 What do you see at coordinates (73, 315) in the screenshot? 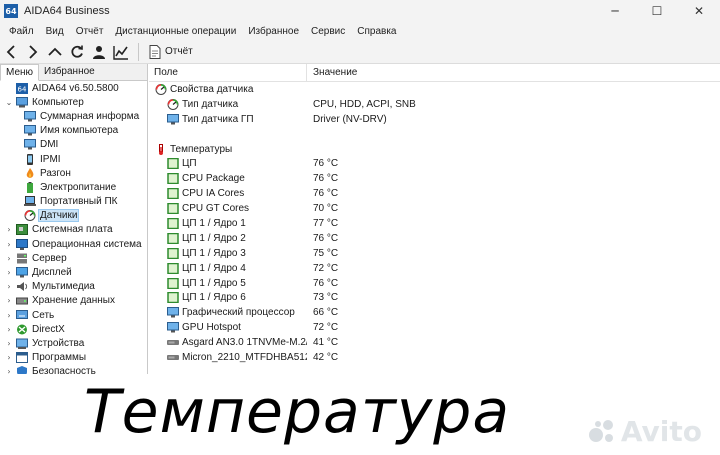
I see `tree-item: › Сеть` at bounding box center [73, 315].